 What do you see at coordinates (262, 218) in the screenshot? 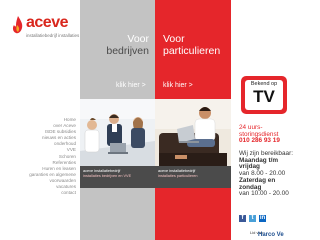
I see `linkedin-icon: in` at bounding box center [262, 218].